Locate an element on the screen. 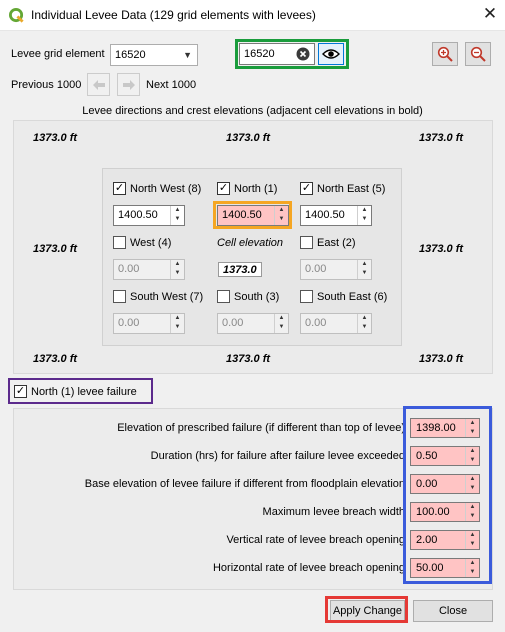 The width and height of the screenshot is (505, 632). eye-icon is located at coordinates (331, 54).